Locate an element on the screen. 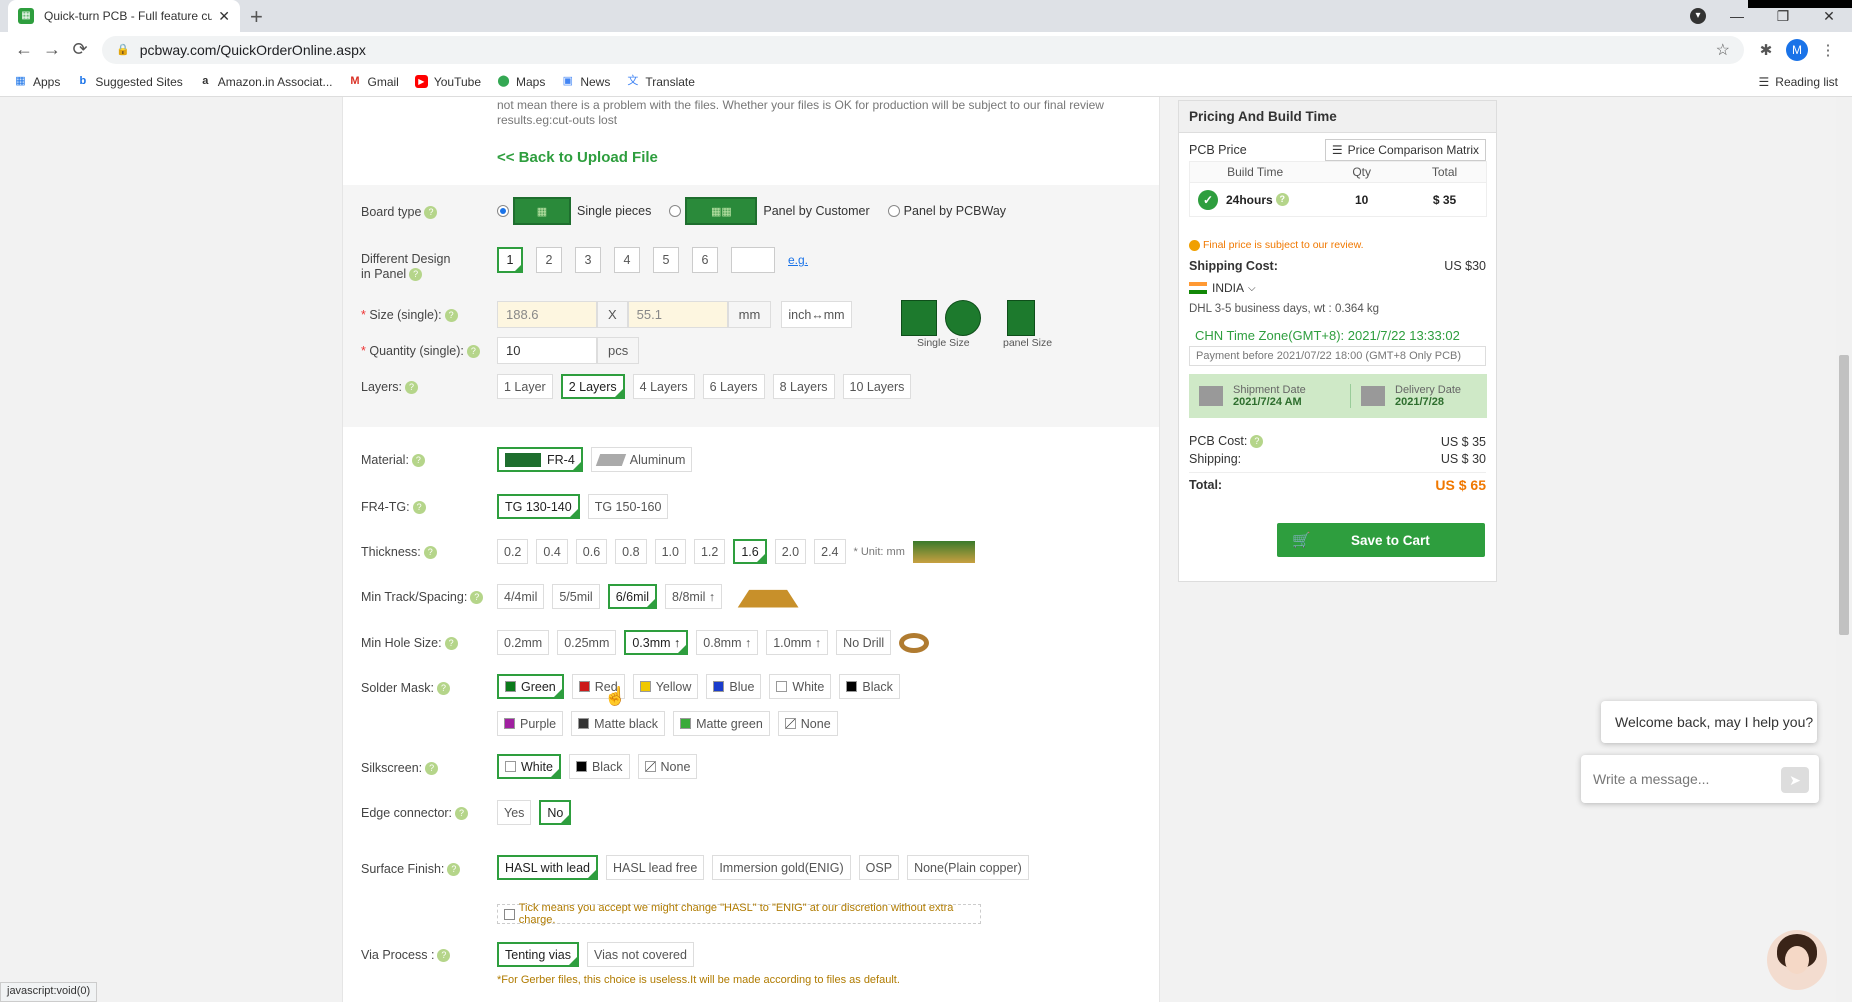 The width and height of the screenshot is (1852, 1002). mask-purple: Purple is located at coordinates (530, 723).